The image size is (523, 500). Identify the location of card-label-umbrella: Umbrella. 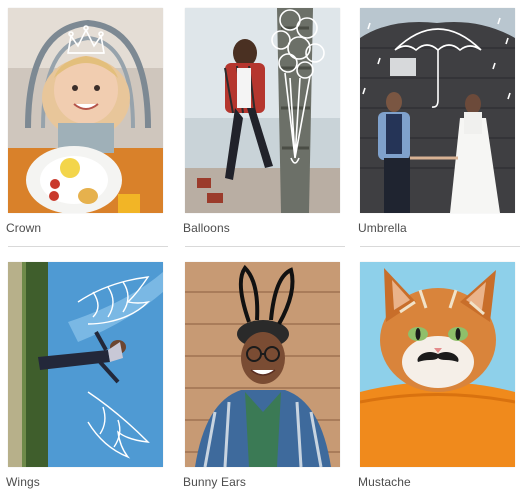
(382, 228).